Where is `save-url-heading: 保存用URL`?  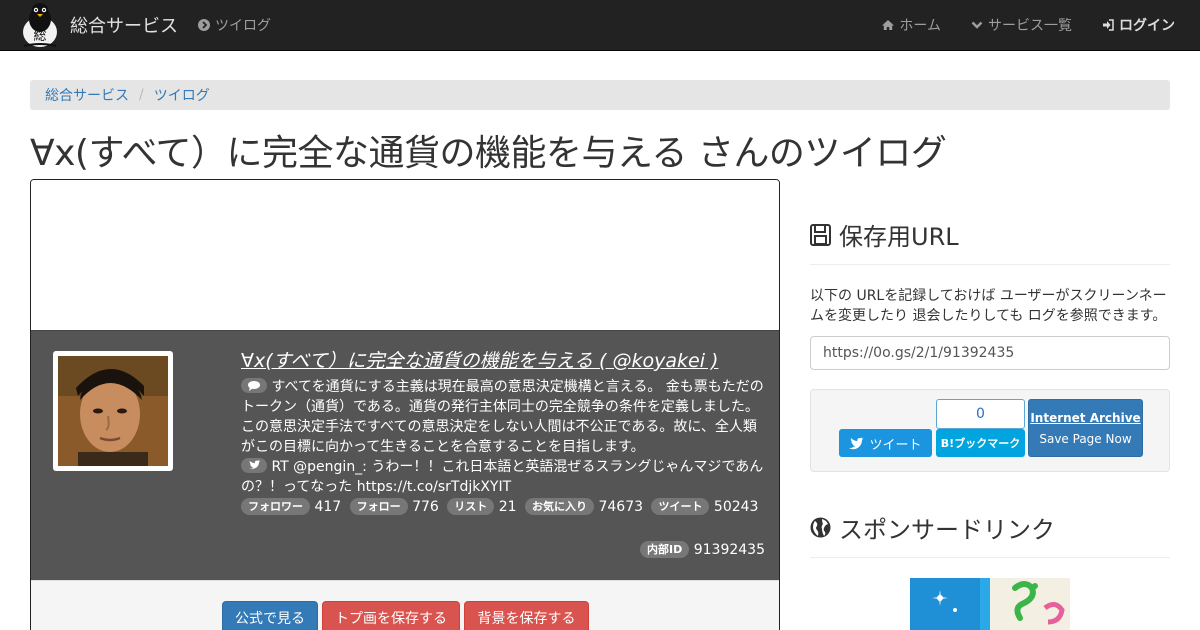
save-url-heading: 保存用URL is located at coordinates (884, 234).